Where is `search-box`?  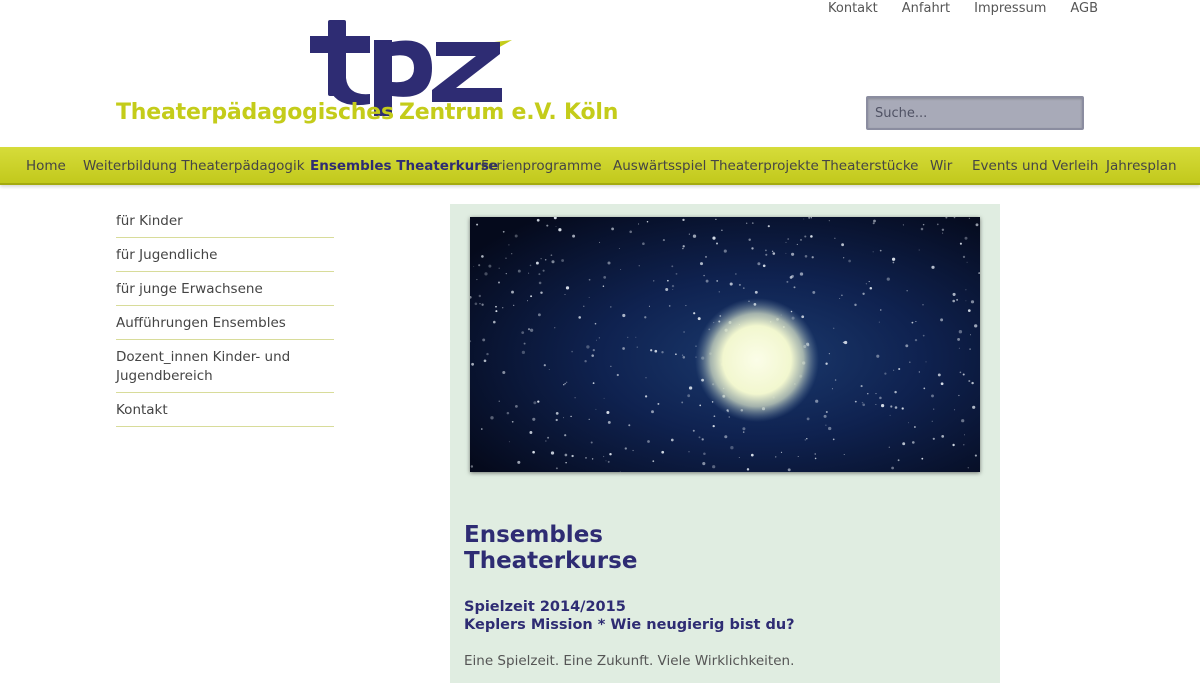
search-box is located at coordinates (975, 113).